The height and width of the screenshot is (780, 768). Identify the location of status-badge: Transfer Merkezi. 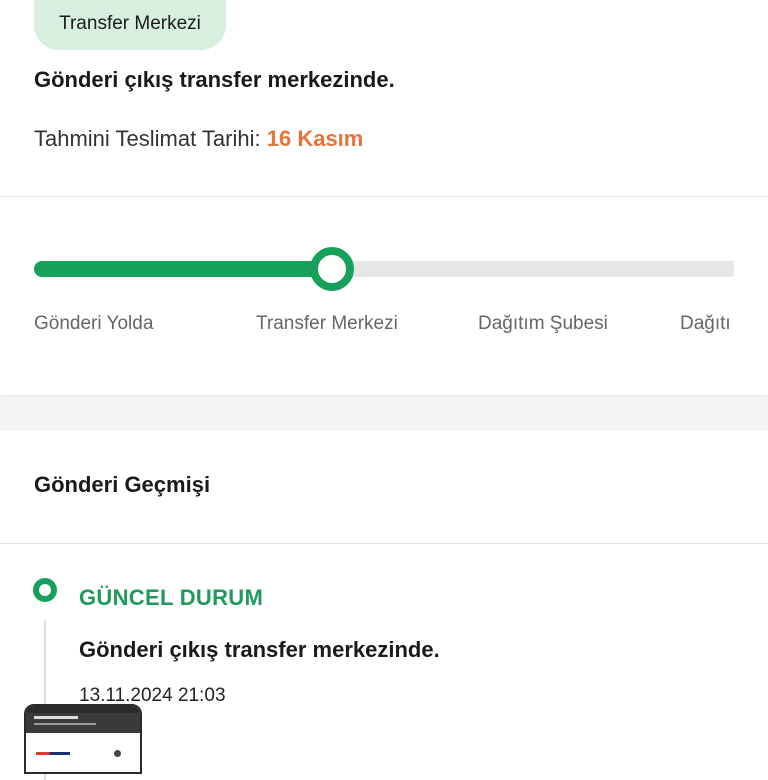
(130, 25).